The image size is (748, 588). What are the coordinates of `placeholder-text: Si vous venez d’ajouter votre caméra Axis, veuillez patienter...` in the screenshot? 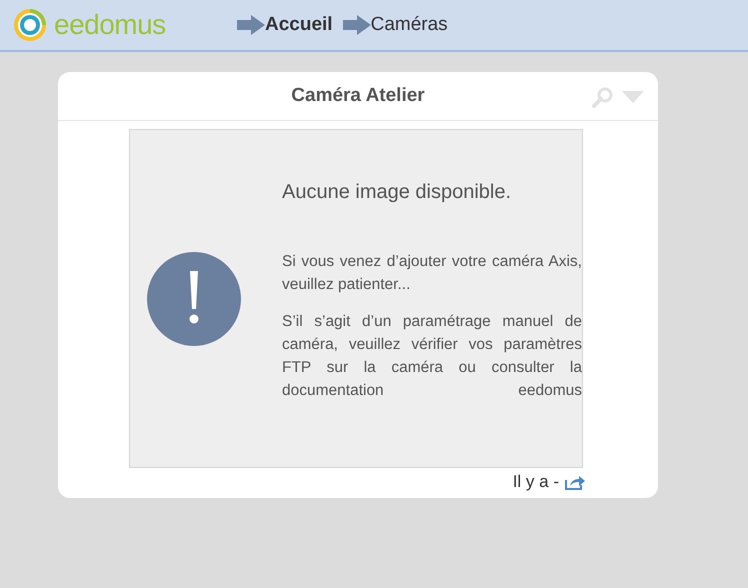 It's located at (432, 273).